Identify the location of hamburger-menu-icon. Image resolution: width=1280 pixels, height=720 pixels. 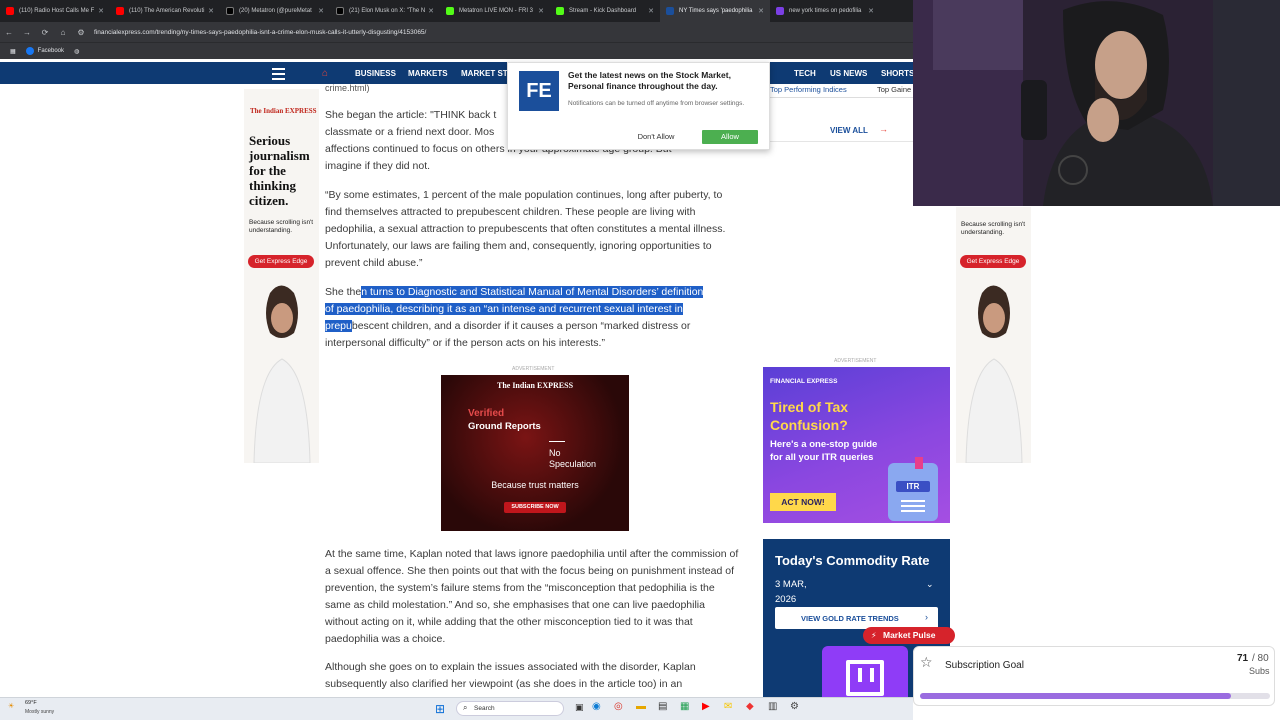
(278, 75).